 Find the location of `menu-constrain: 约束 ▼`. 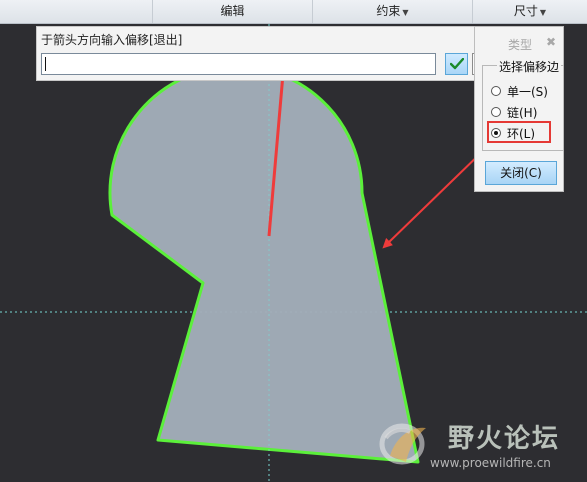

menu-constrain: 约束 ▼ is located at coordinates (392, 11).